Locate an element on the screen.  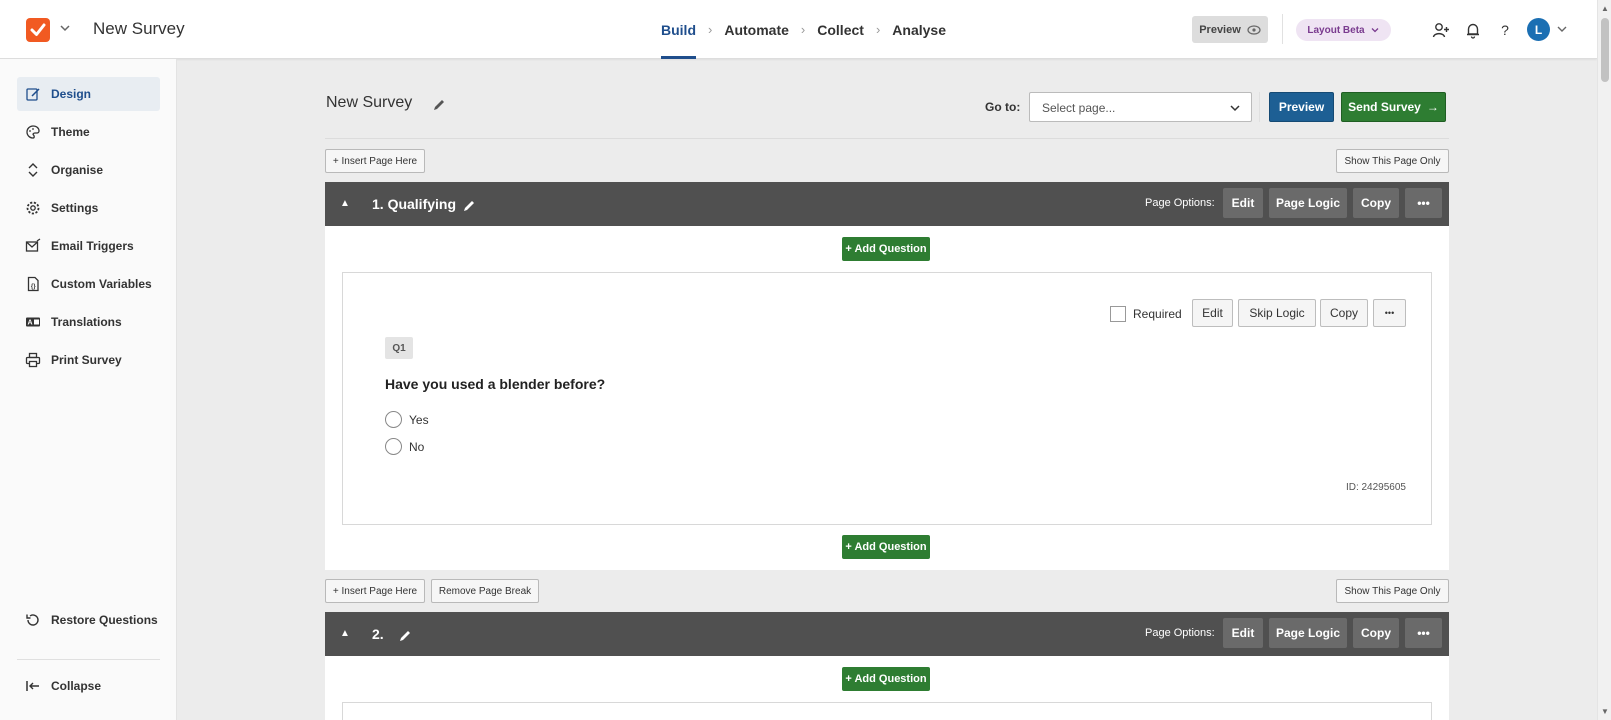
goto-label: Go to: is located at coordinates (1003, 107).